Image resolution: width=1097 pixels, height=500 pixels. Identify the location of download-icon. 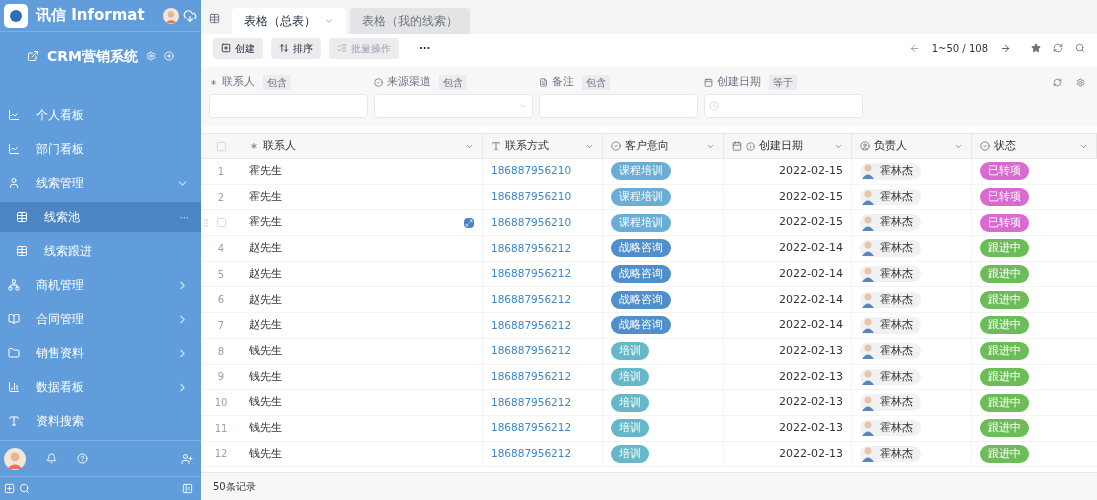
(190, 15).